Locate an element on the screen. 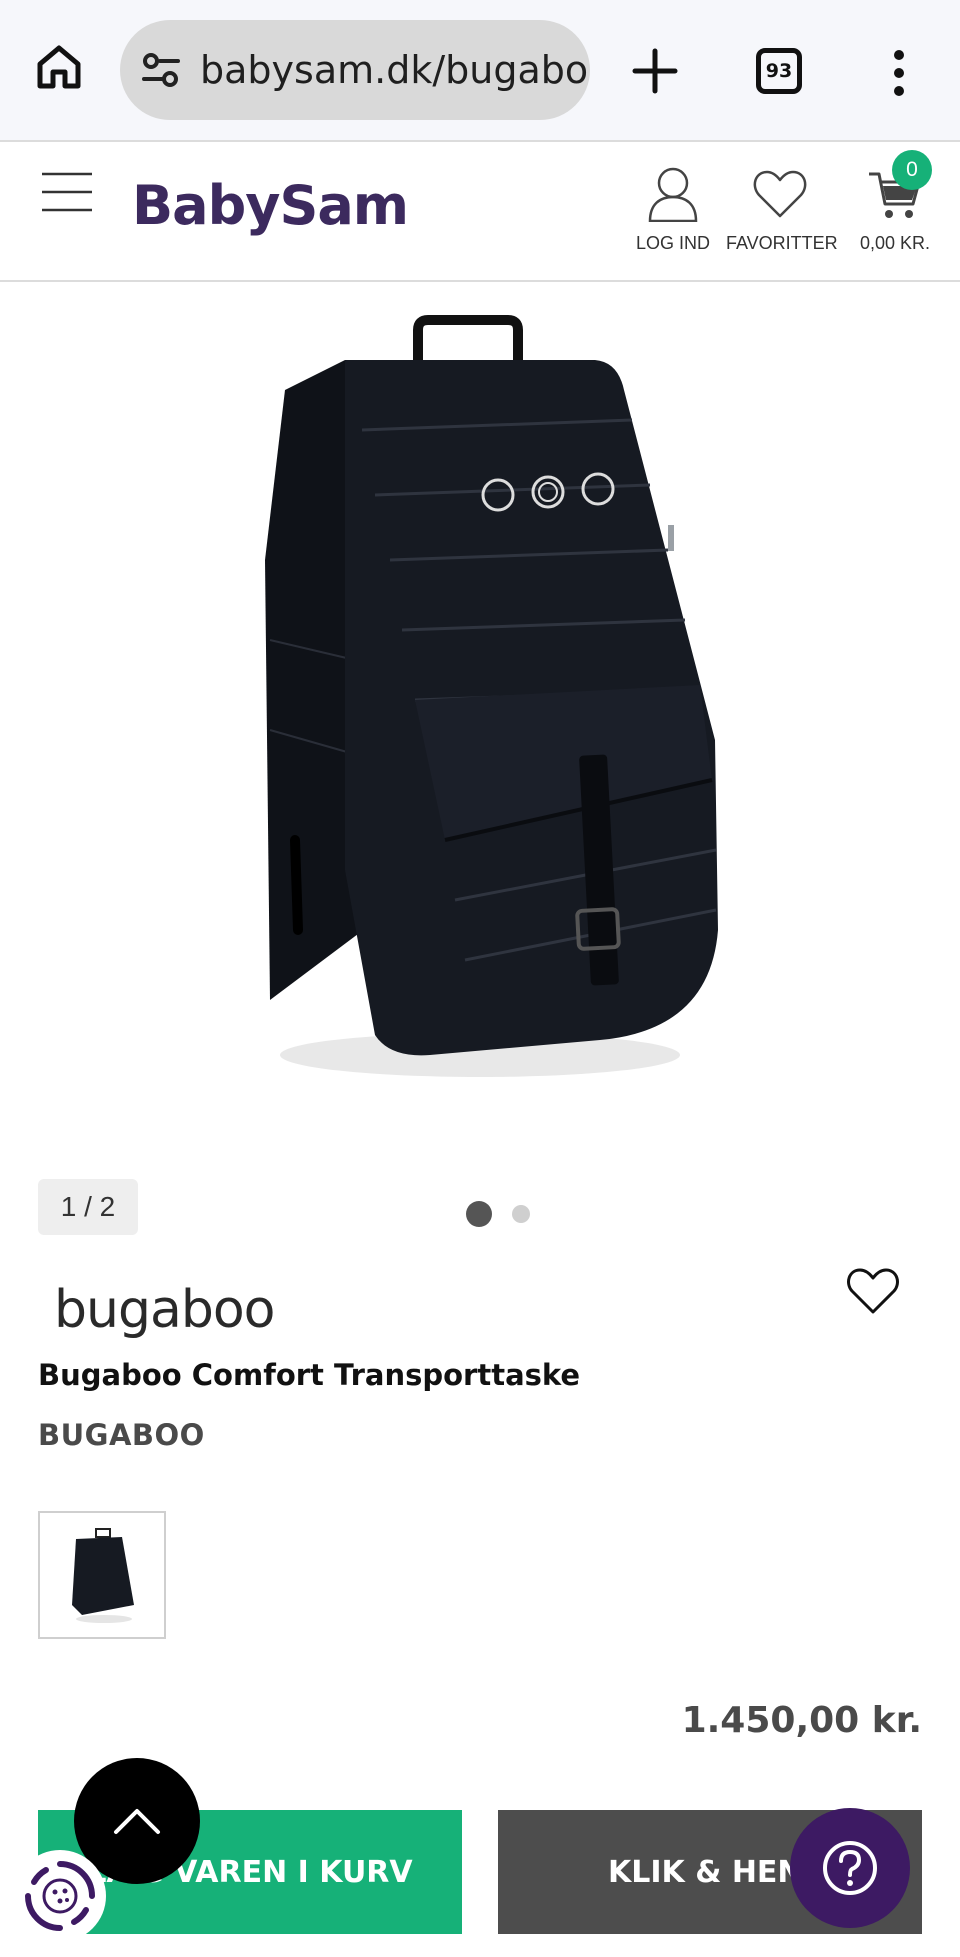  user-icon is located at coordinates (673, 195).